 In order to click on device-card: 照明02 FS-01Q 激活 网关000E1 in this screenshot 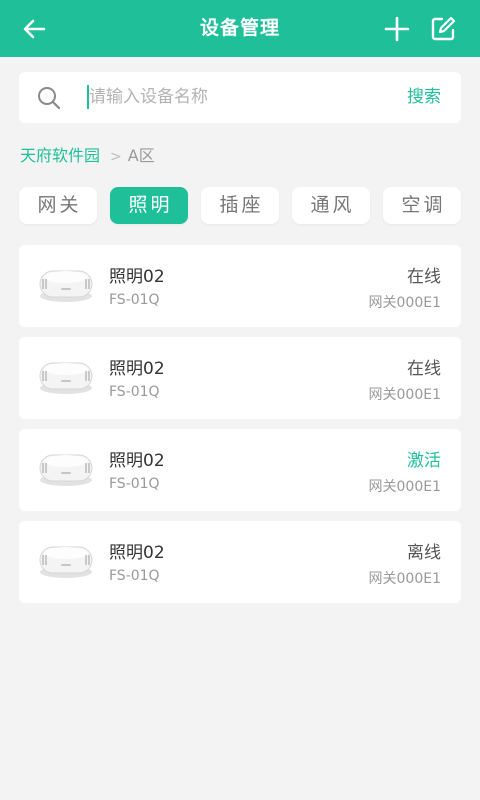, I will do `click(240, 470)`.